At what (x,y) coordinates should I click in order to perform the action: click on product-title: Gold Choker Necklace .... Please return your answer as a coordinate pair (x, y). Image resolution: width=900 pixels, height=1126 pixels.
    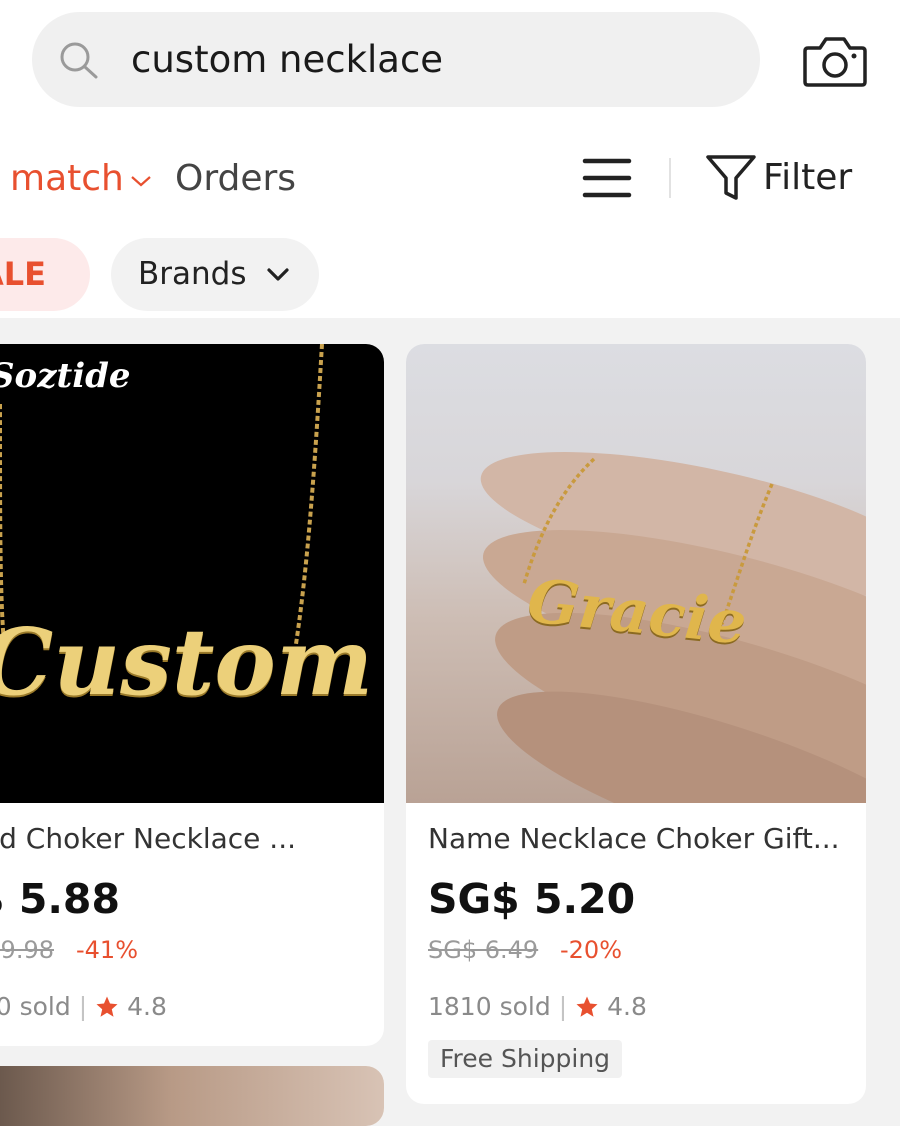
    Looking at the image, I should click on (189, 839).